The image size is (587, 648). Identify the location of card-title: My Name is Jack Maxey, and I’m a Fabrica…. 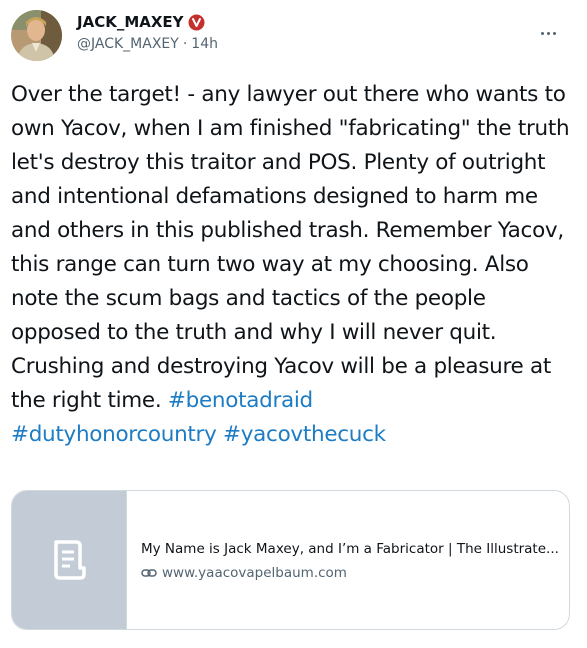
(350, 549).